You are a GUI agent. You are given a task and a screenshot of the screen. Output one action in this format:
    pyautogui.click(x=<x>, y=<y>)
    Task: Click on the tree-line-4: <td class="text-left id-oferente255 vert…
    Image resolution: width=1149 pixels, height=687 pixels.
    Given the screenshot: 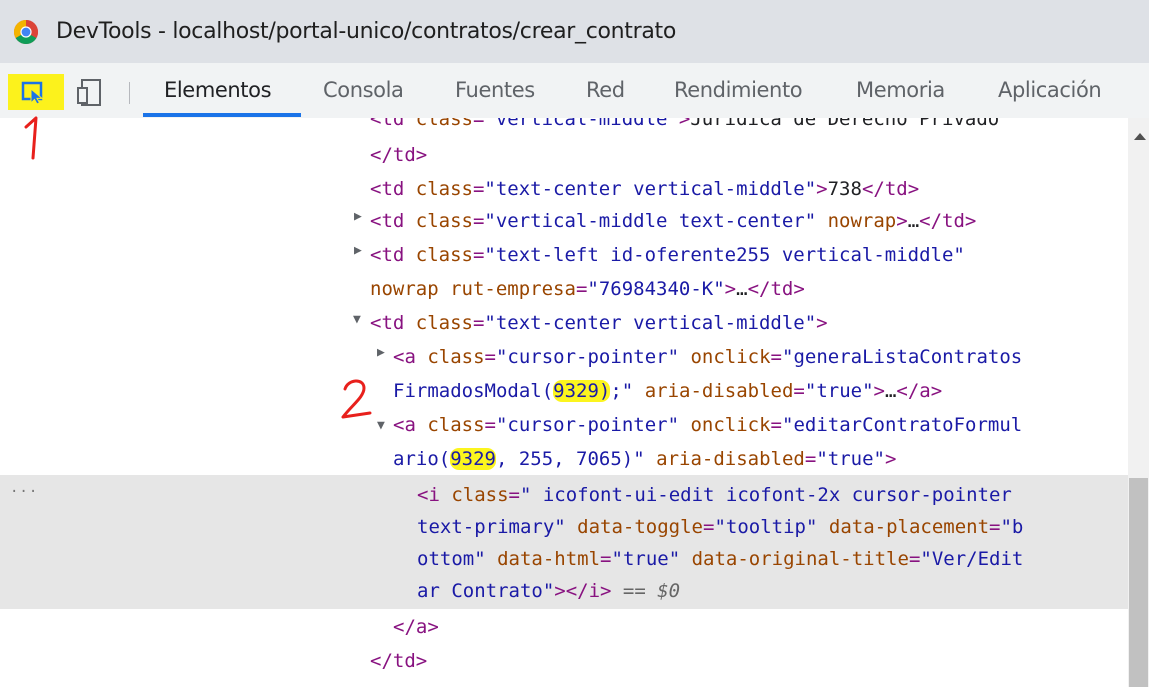 What is the action you would take?
    pyautogui.click(x=667, y=255)
    